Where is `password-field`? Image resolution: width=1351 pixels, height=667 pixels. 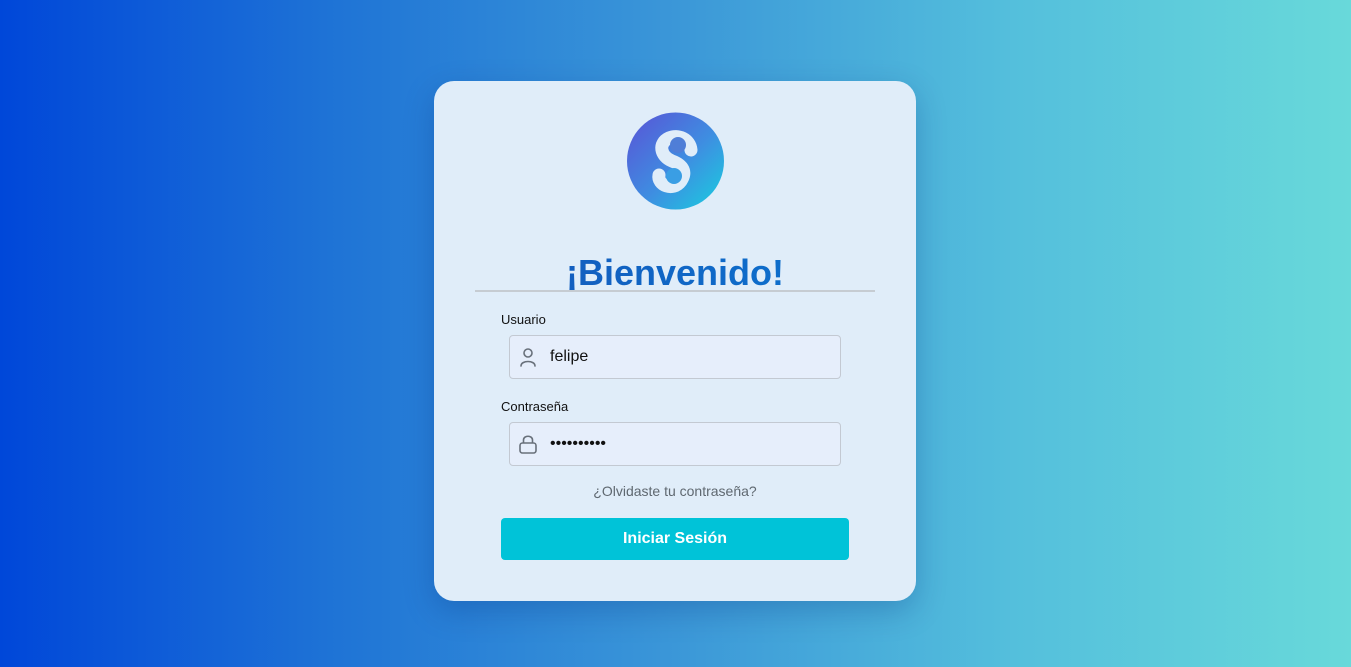 password-field is located at coordinates (675, 444).